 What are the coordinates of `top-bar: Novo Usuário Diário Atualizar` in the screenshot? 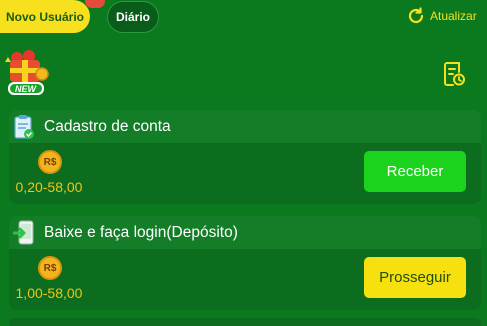 It's located at (243, 18).